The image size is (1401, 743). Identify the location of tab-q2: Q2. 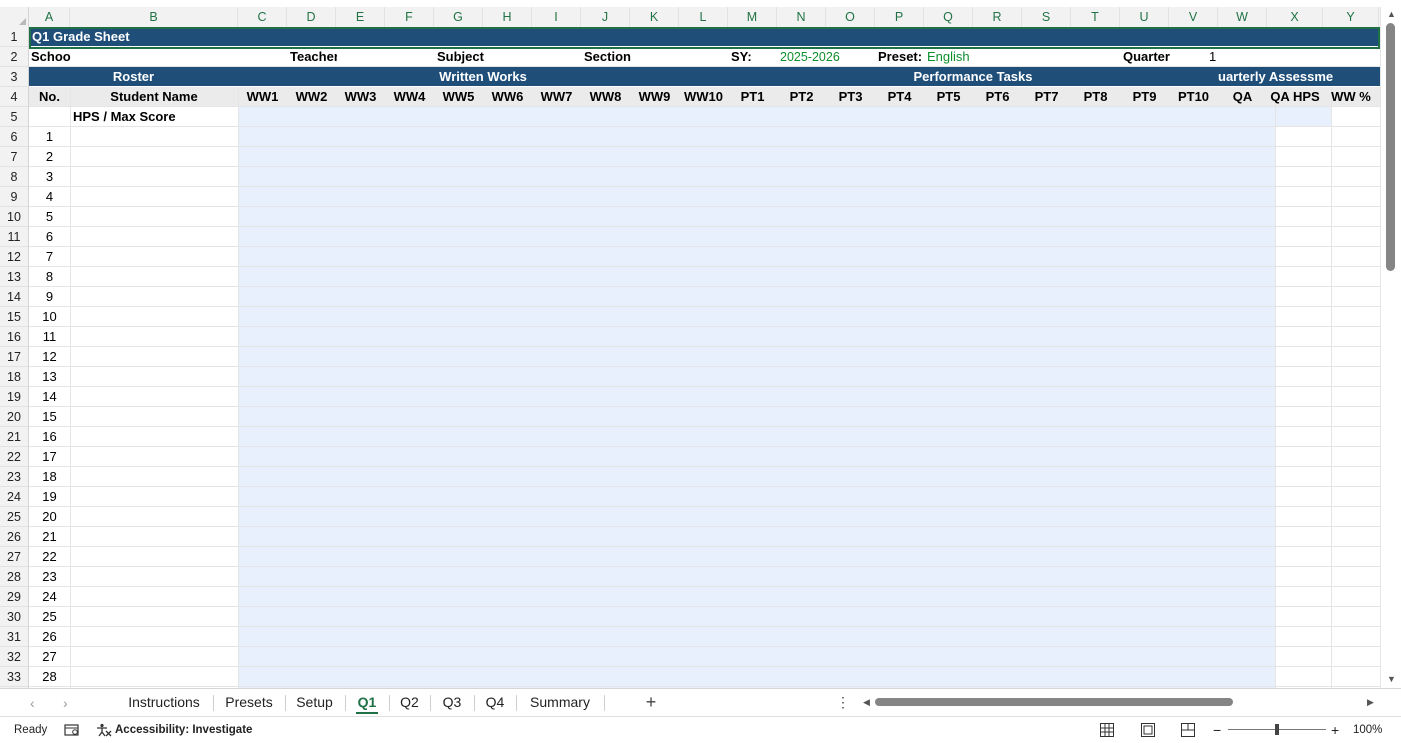
(409, 703).